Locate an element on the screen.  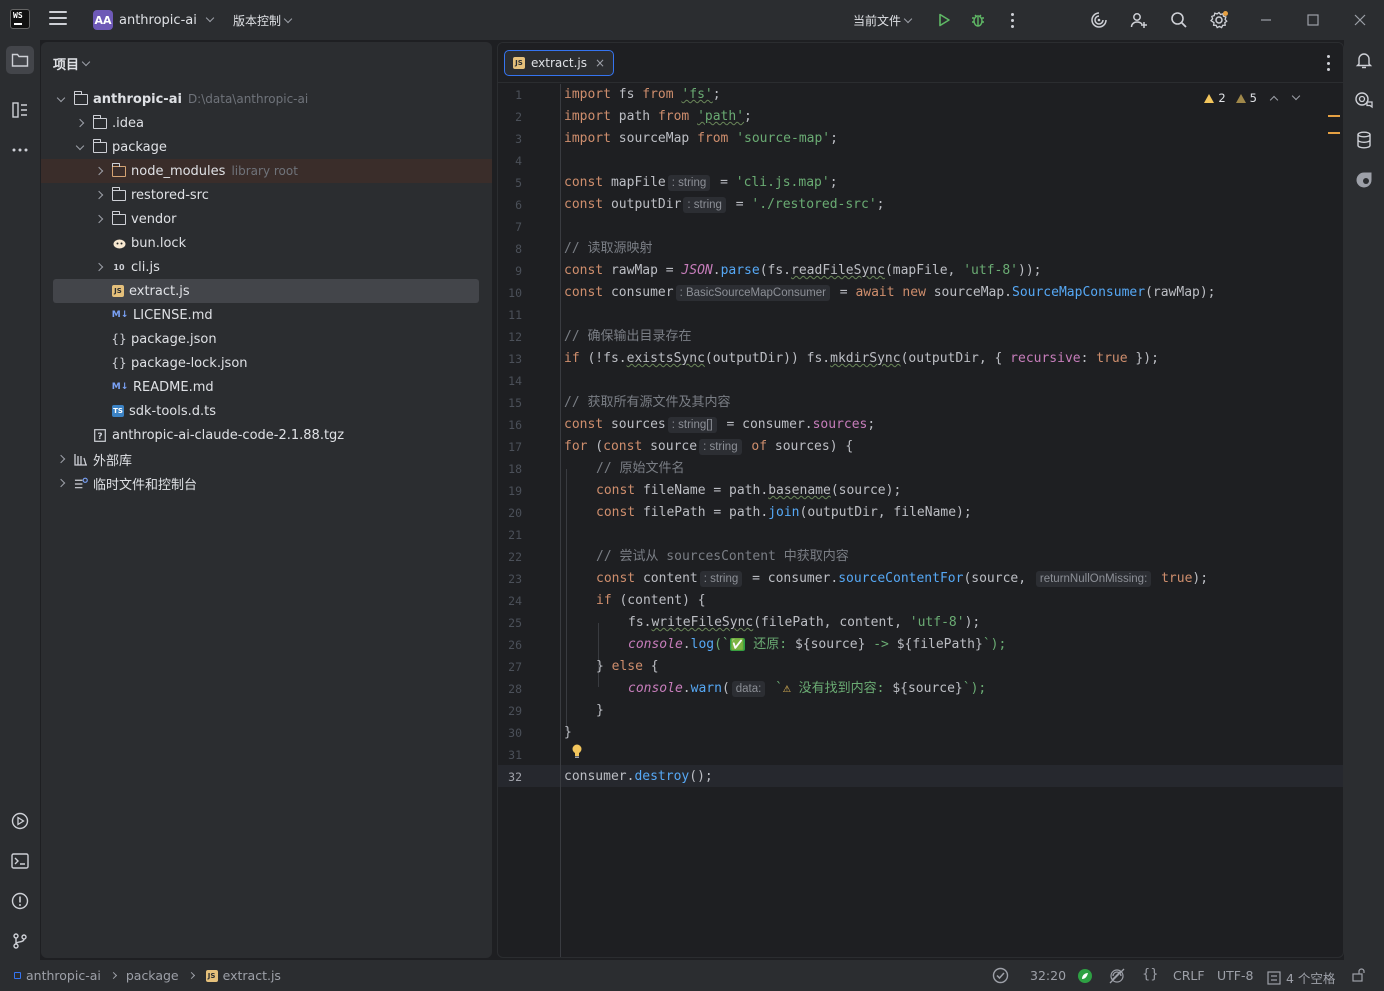
line-number: 26 is located at coordinates (510, 645).